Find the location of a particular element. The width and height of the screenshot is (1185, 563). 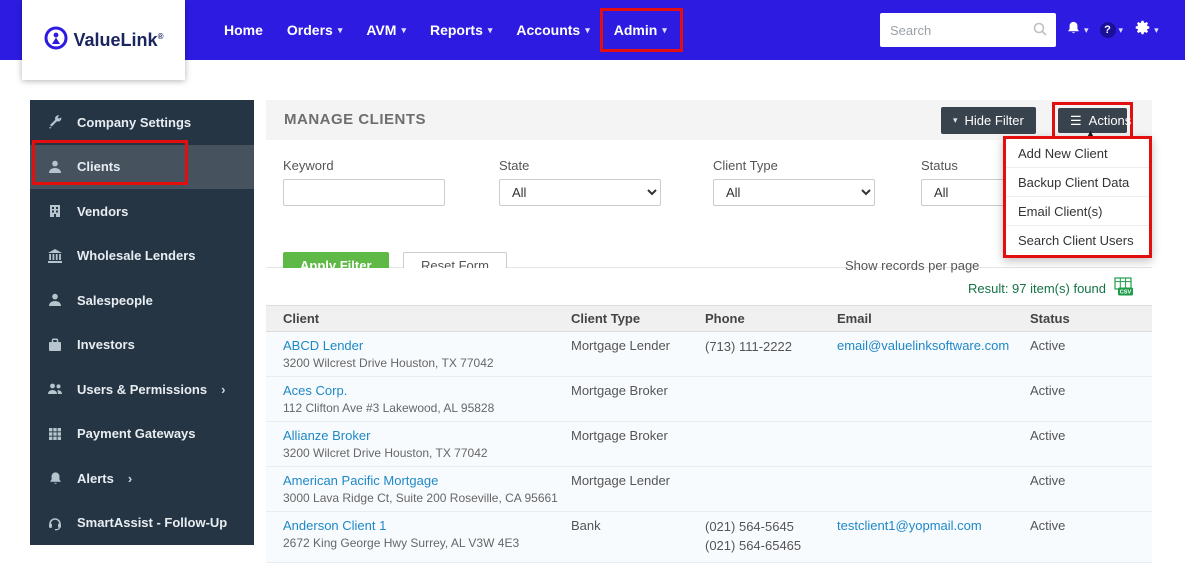

nav-admin-label: Admin is located at coordinates (635, 30).